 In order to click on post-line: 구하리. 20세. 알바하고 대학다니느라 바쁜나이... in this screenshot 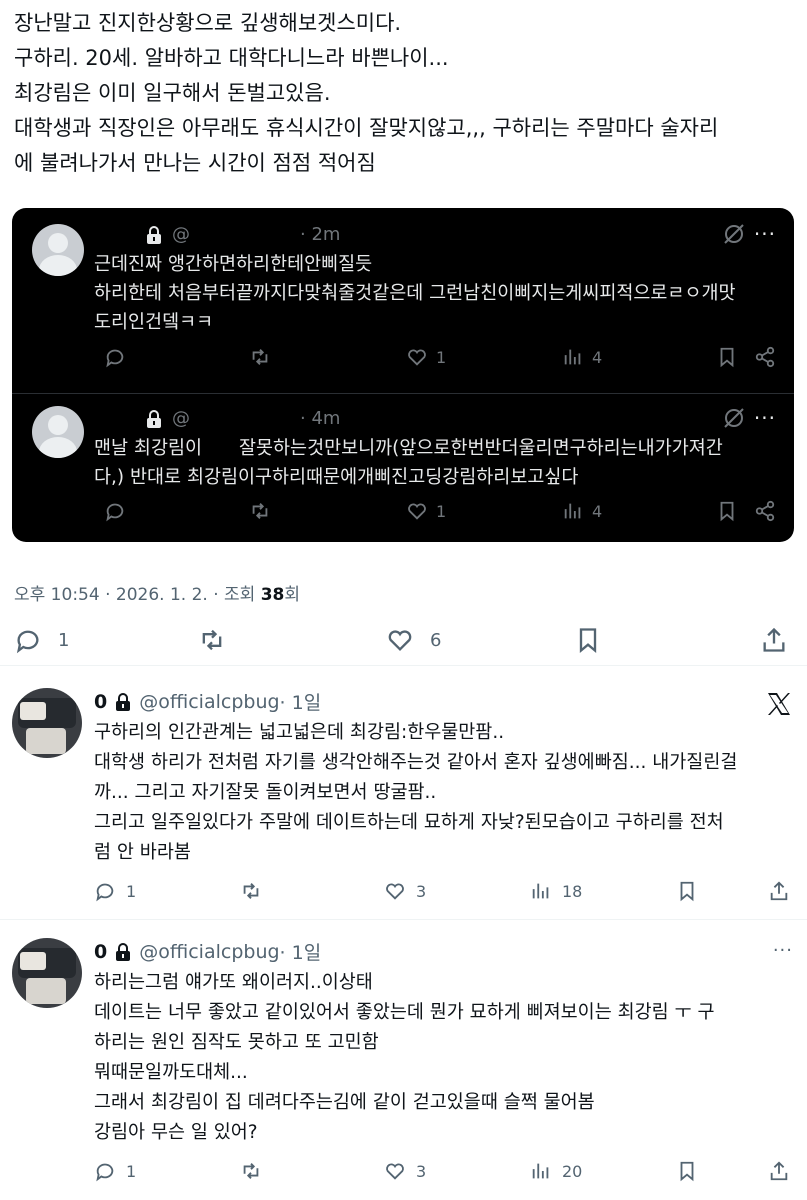, I will do `click(231, 58)`.